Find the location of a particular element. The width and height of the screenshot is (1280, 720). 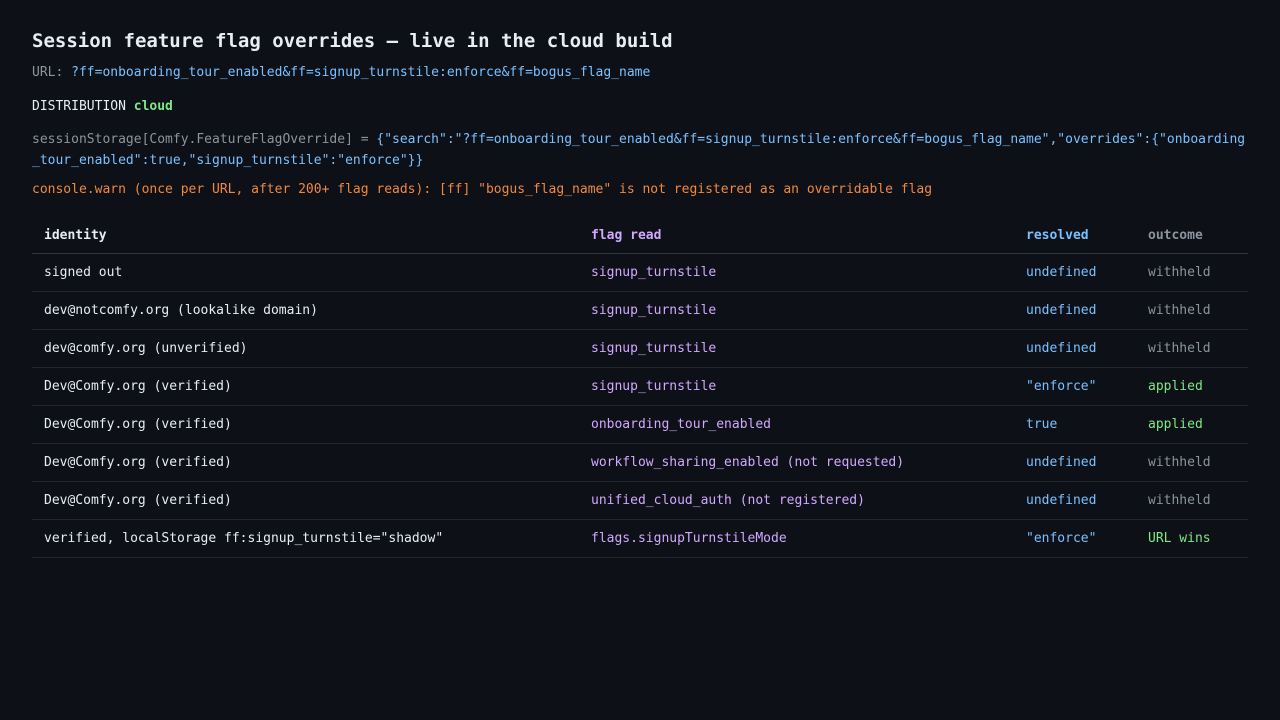

cell-resolved: true is located at coordinates (1075, 424).